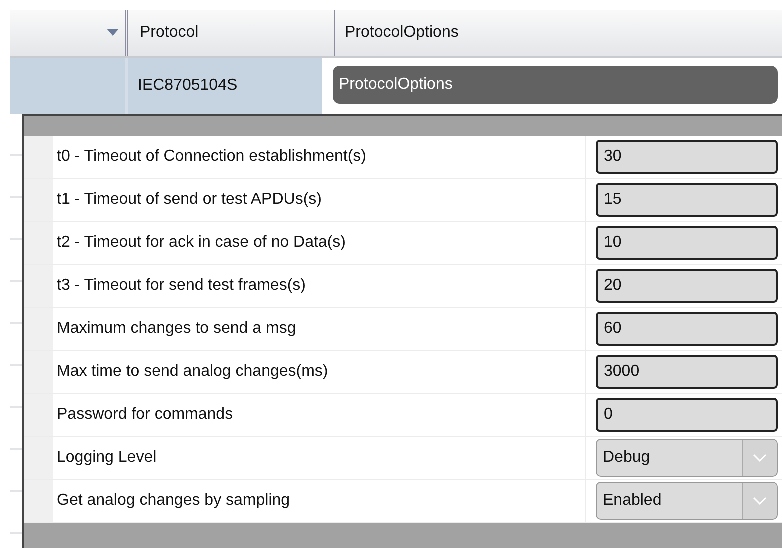 The height and width of the screenshot is (548, 782). What do you see at coordinates (687, 286) in the screenshot?
I see `input-field: 20` at bounding box center [687, 286].